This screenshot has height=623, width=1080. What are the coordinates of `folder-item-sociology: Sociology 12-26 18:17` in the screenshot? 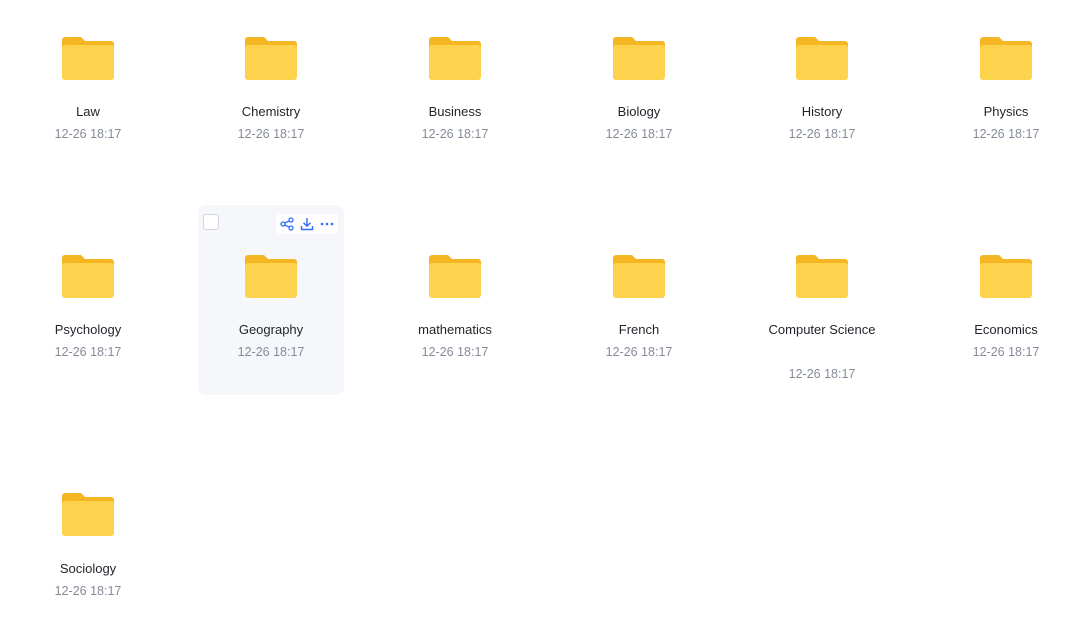 It's located at (88, 533).